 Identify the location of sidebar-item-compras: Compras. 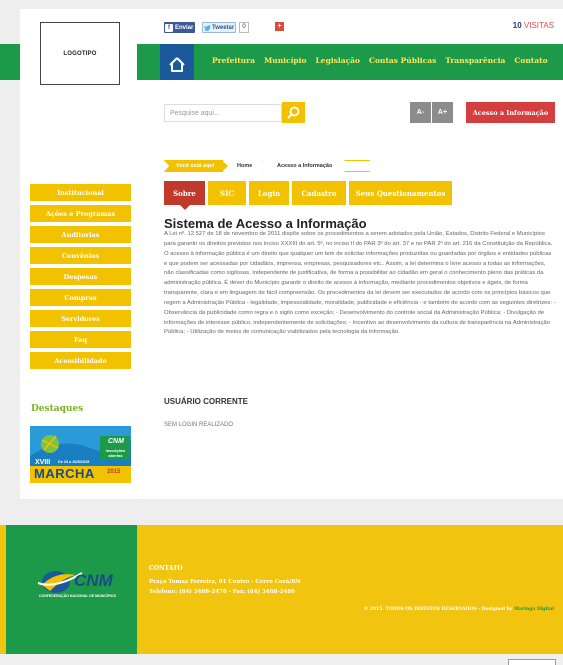
(80, 297).